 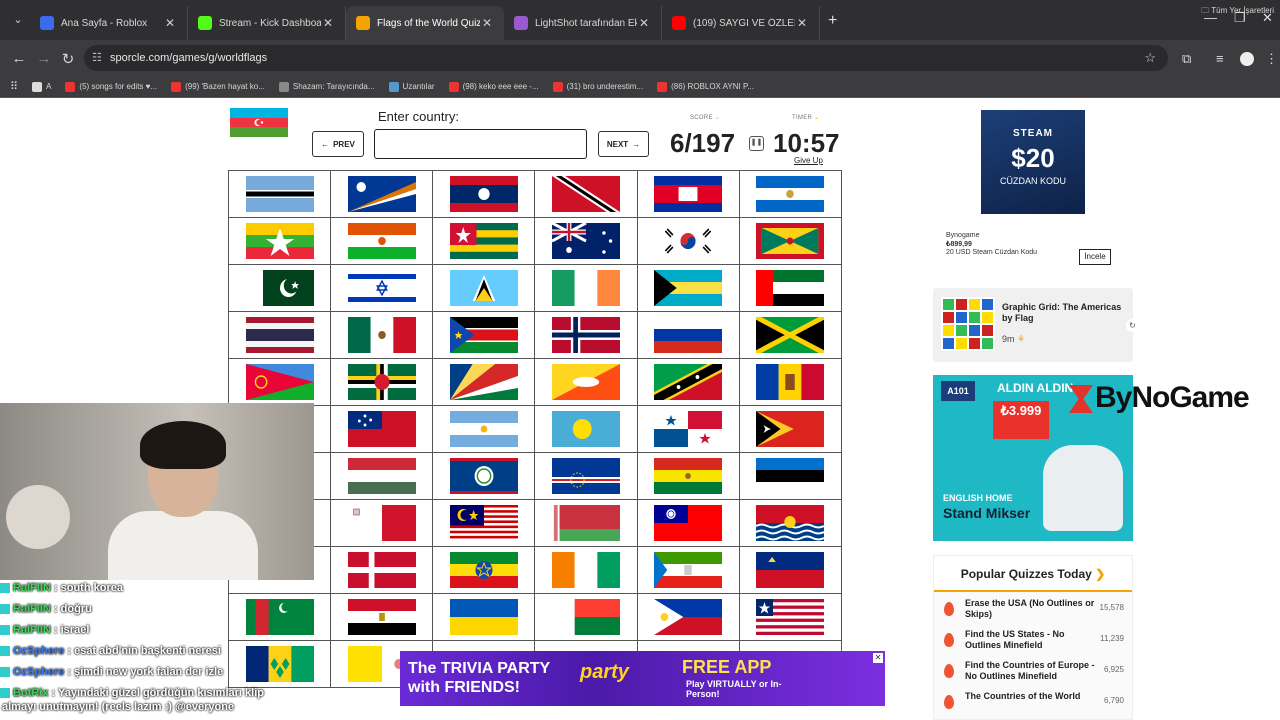 What do you see at coordinates (741, 23) in the screenshot?
I see `browser-tab: (109) SAYGI VE ÖZLEMLE.. | Ma✕` at bounding box center [741, 23].